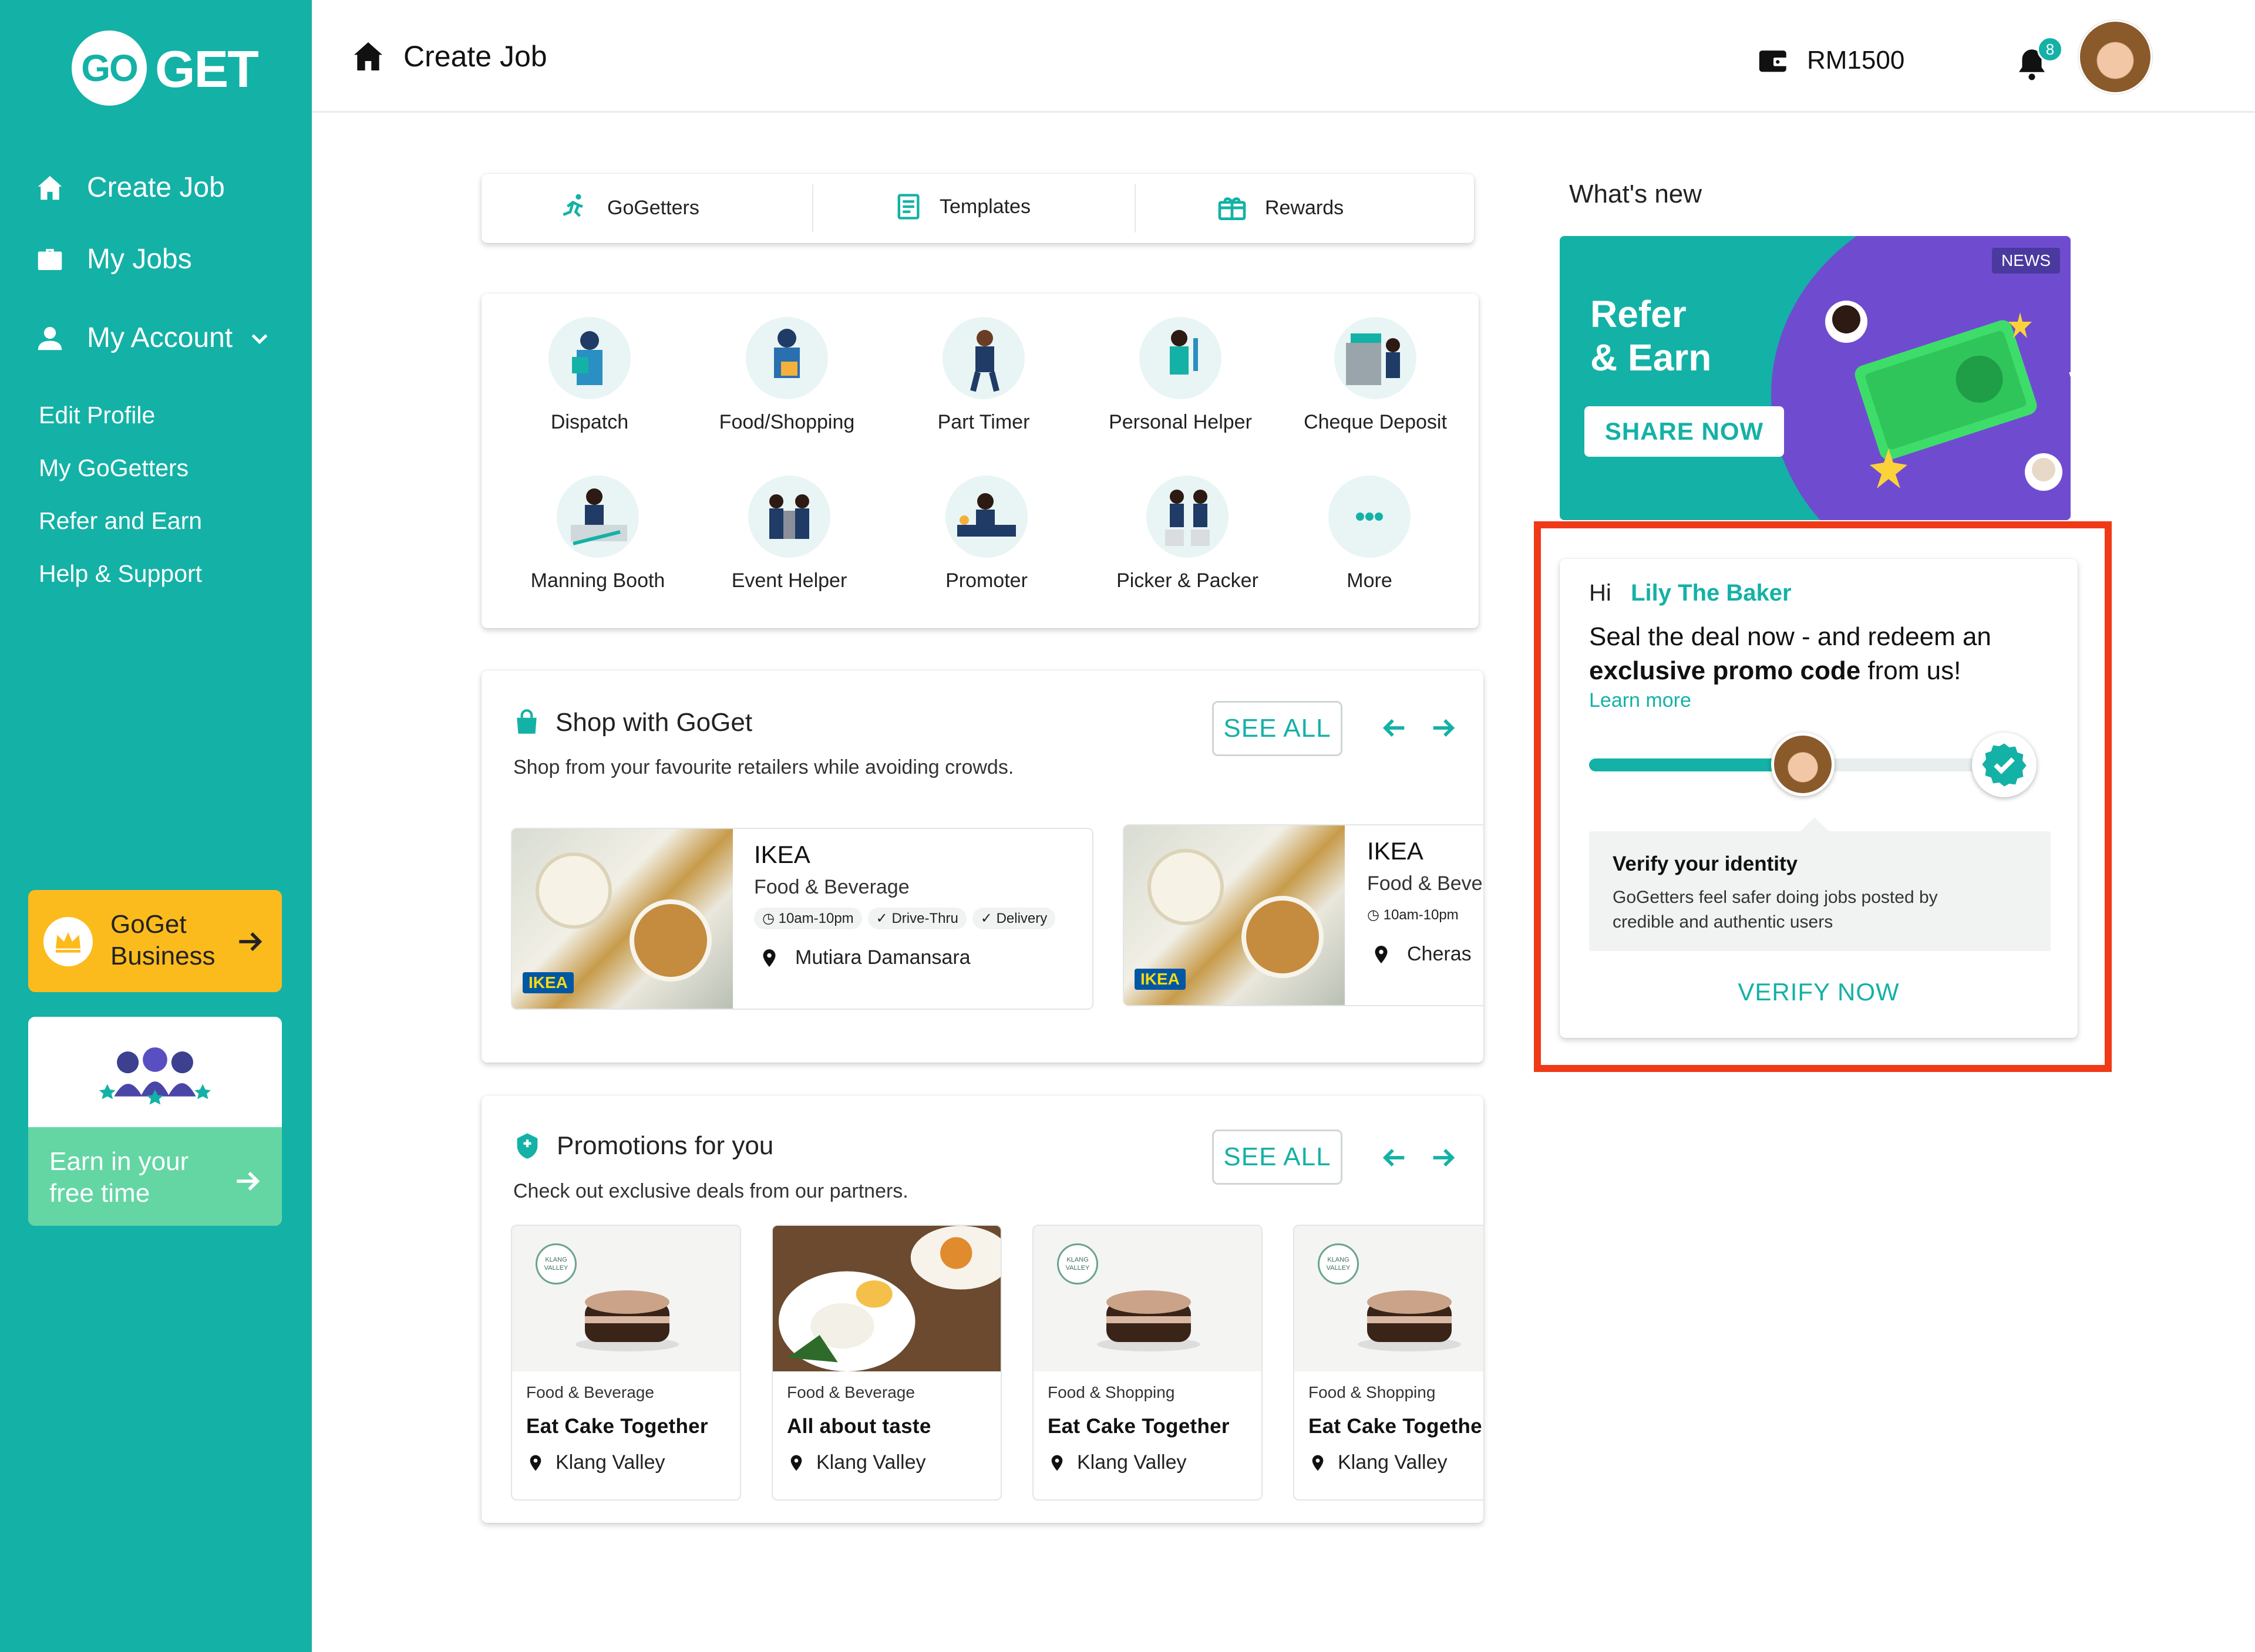  I want to click on promoter-icon, so click(987, 517).